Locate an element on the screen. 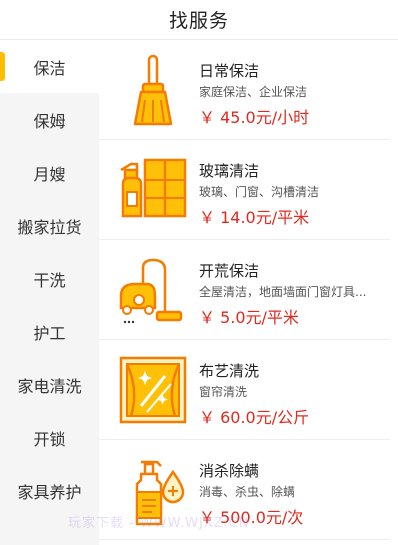 The height and width of the screenshot is (545, 398). sidebar-item-dry-cleaning: 干洗 is located at coordinates (49, 278).